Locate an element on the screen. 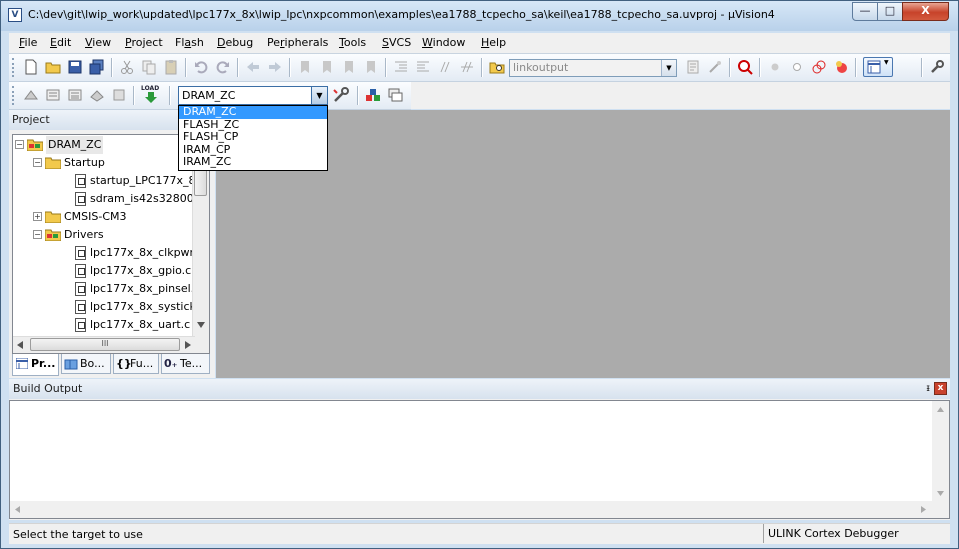 The width and height of the screenshot is (959, 549). file-extensions-icon is located at coordinates (395, 95).